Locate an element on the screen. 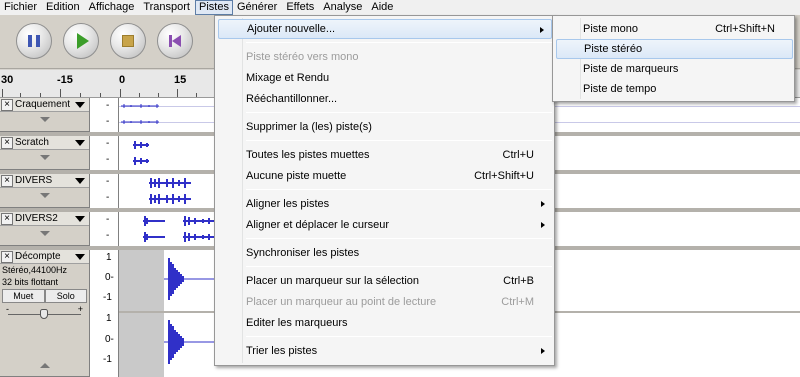 Image resolution: width=800 pixels, height=377 pixels. track-name: Craquement is located at coordinates (44, 104).